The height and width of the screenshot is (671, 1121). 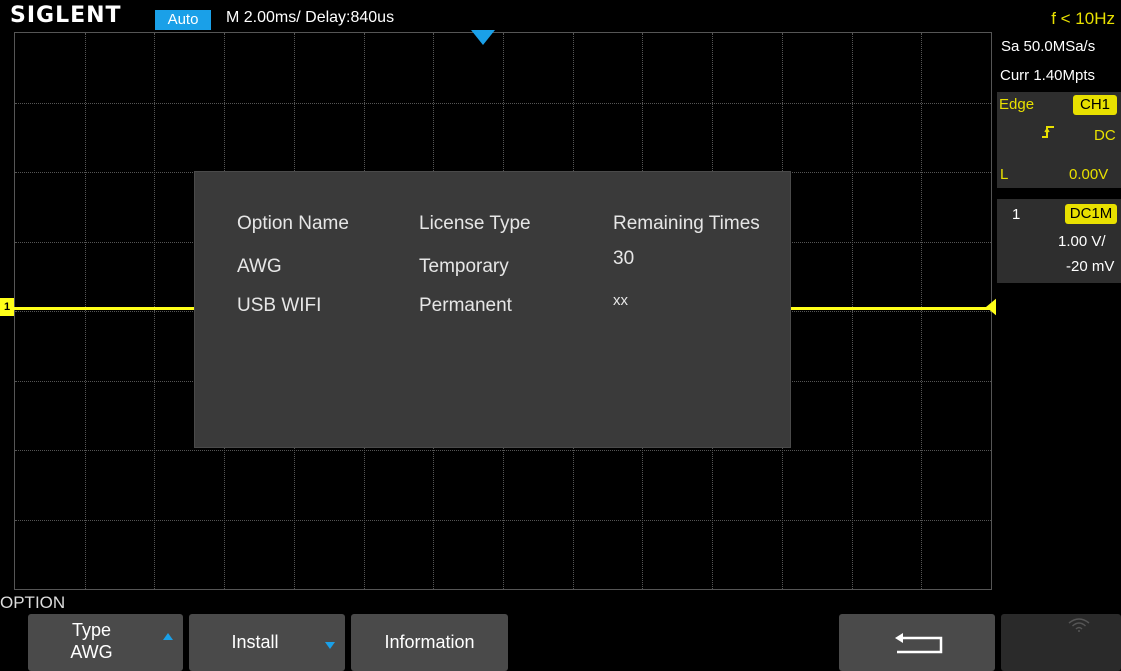 What do you see at coordinates (1082, 241) in the screenshot?
I see `volts-per-div-readout: 1.00 V/` at bounding box center [1082, 241].